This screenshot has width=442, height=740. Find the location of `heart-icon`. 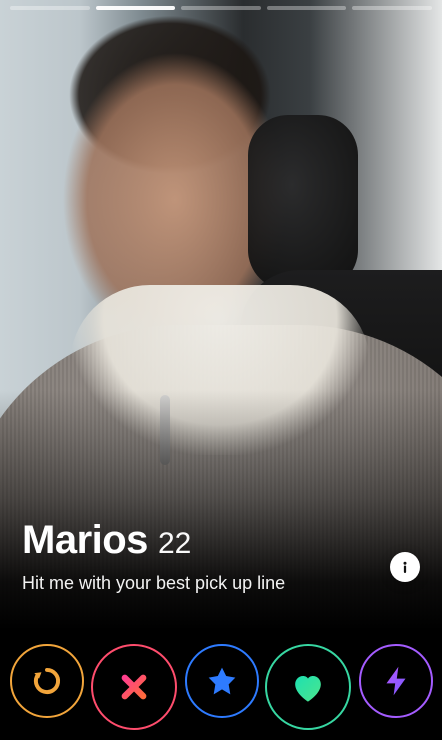

heart-icon is located at coordinates (308, 687).